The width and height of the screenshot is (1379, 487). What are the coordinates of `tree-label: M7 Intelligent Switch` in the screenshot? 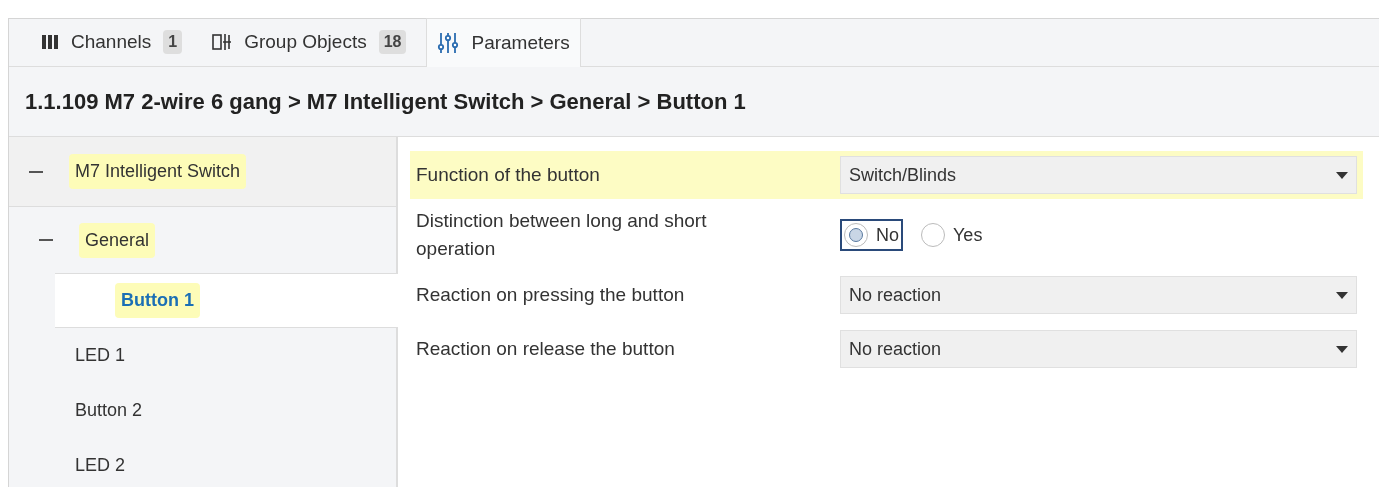 It's located at (158, 171).